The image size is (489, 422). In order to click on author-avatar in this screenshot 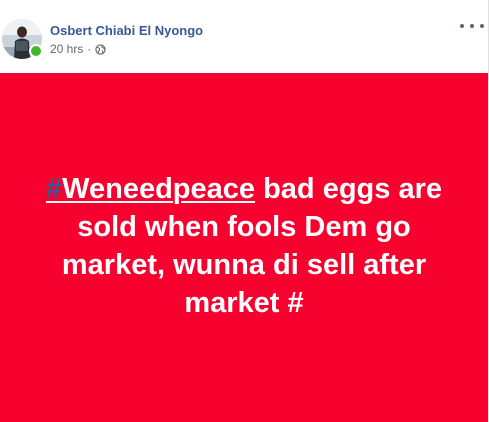, I will do `click(22, 39)`.